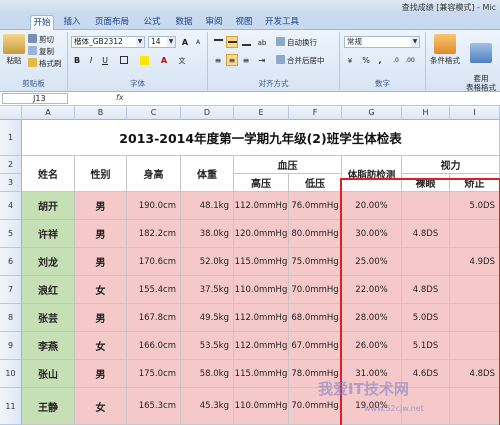 The height and width of the screenshot is (425, 500). I want to click on cell-low: 68.0mmHg, so click(315, 318).